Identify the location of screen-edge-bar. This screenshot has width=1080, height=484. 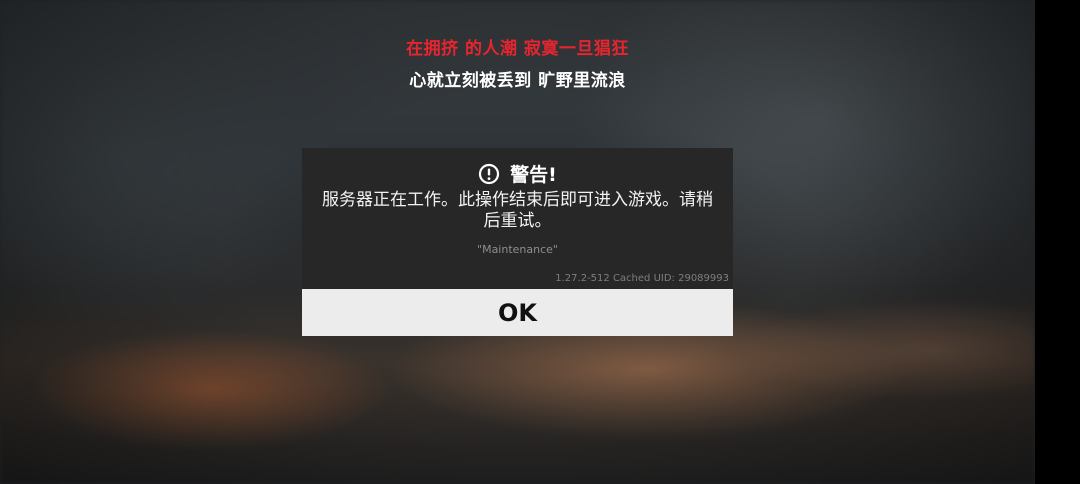
(1057, 242).